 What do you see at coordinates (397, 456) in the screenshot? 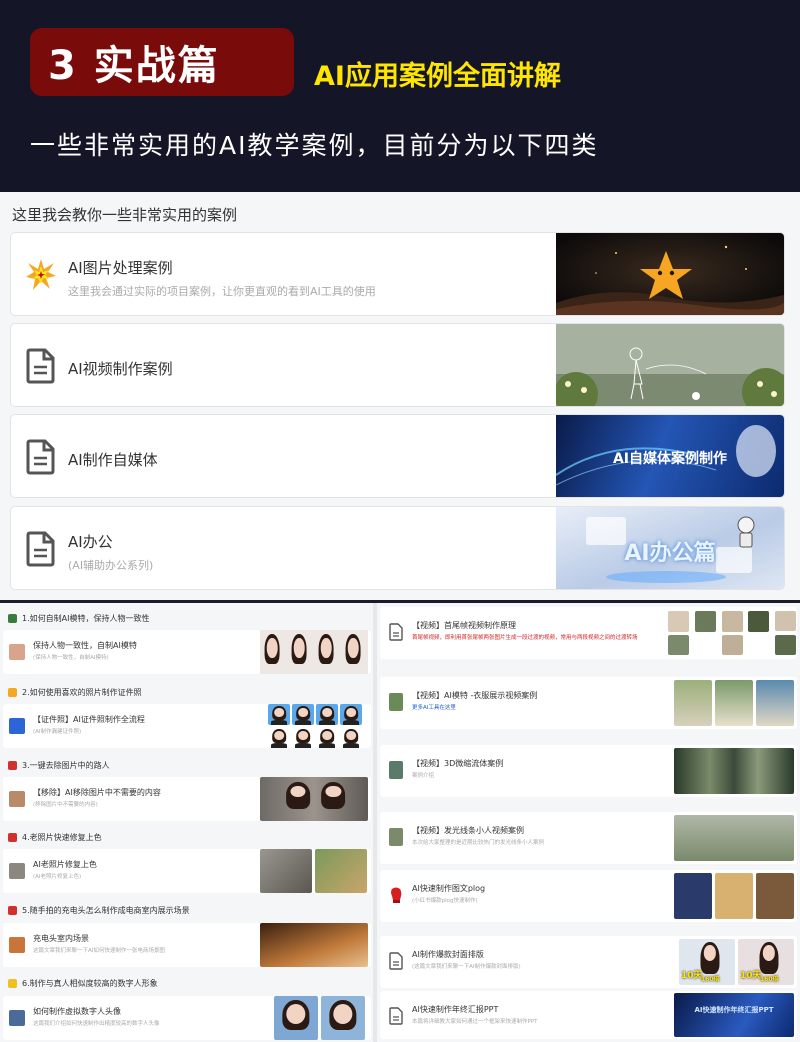
I see `category-card-media: AI制作自媒体 AI自媒体案例制作` at bounding box center [397, 456].